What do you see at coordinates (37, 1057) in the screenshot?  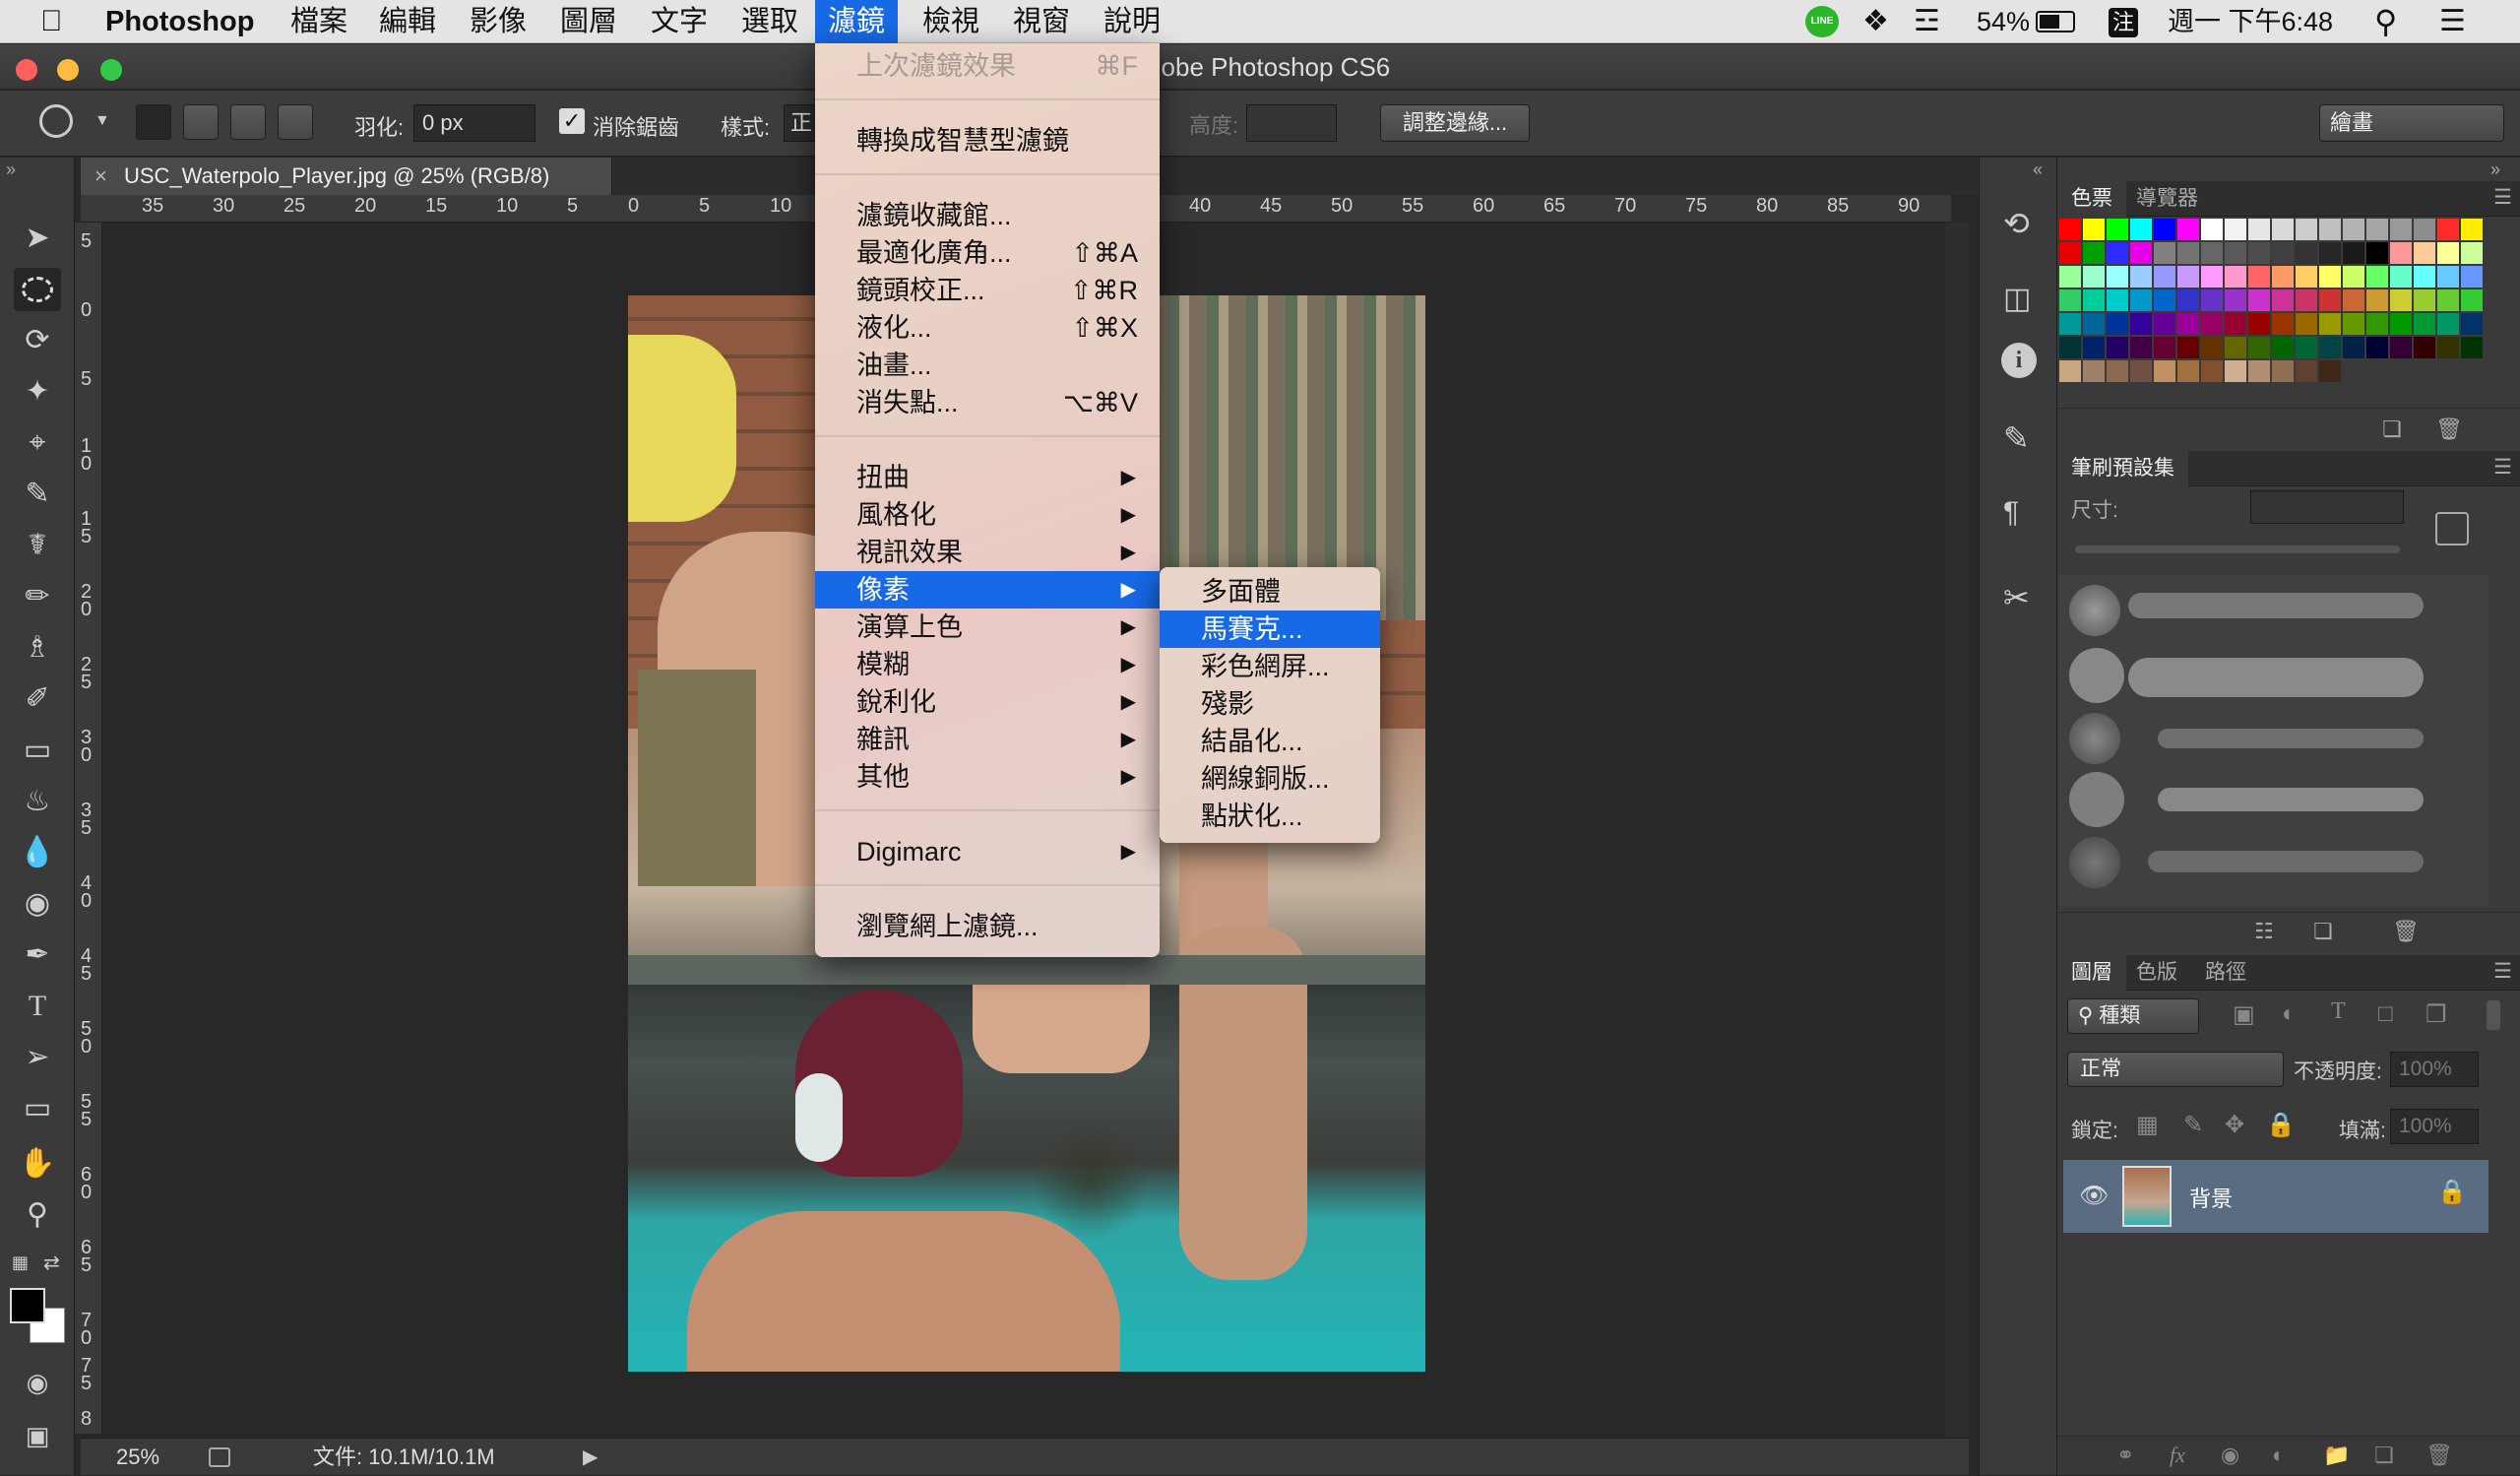 I see `path-selection-tool-icon: ➢` at bounding box center [37, 1057].